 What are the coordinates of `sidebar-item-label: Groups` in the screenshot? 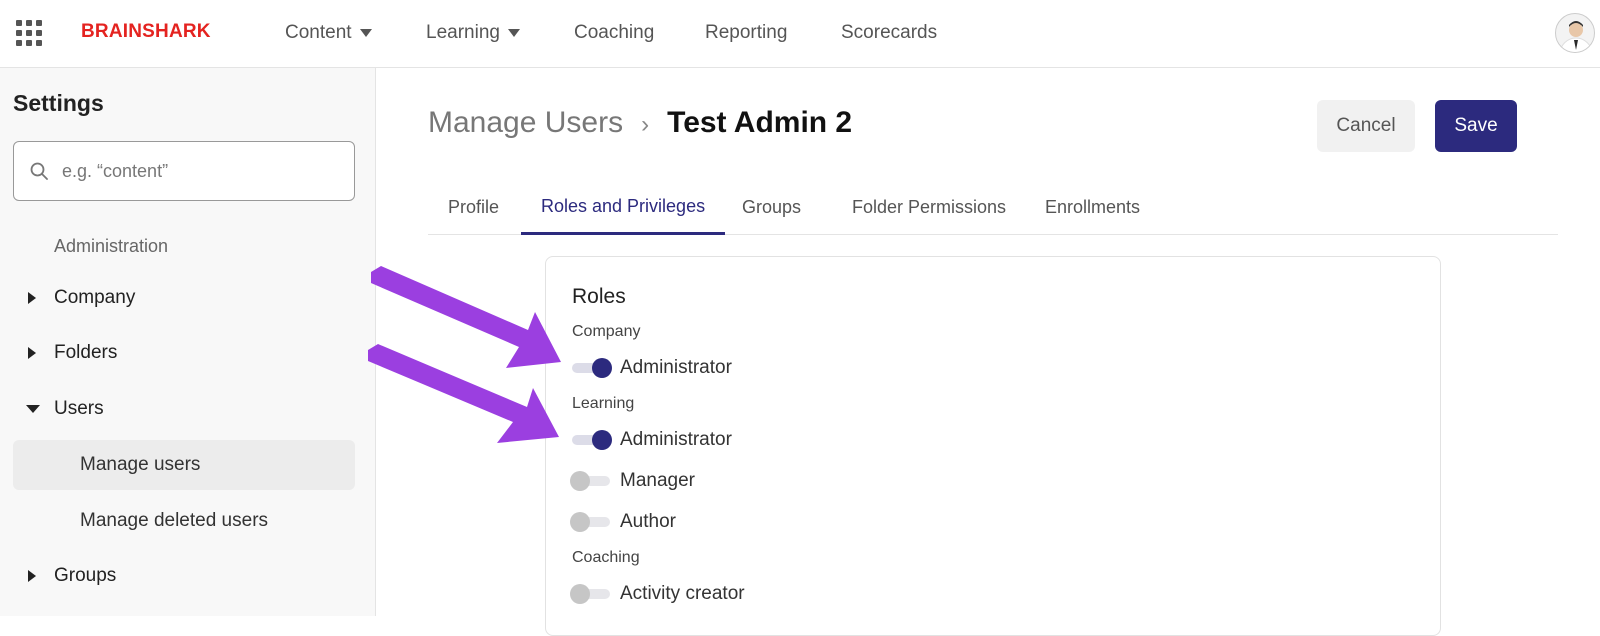 It's located at (85, 575).